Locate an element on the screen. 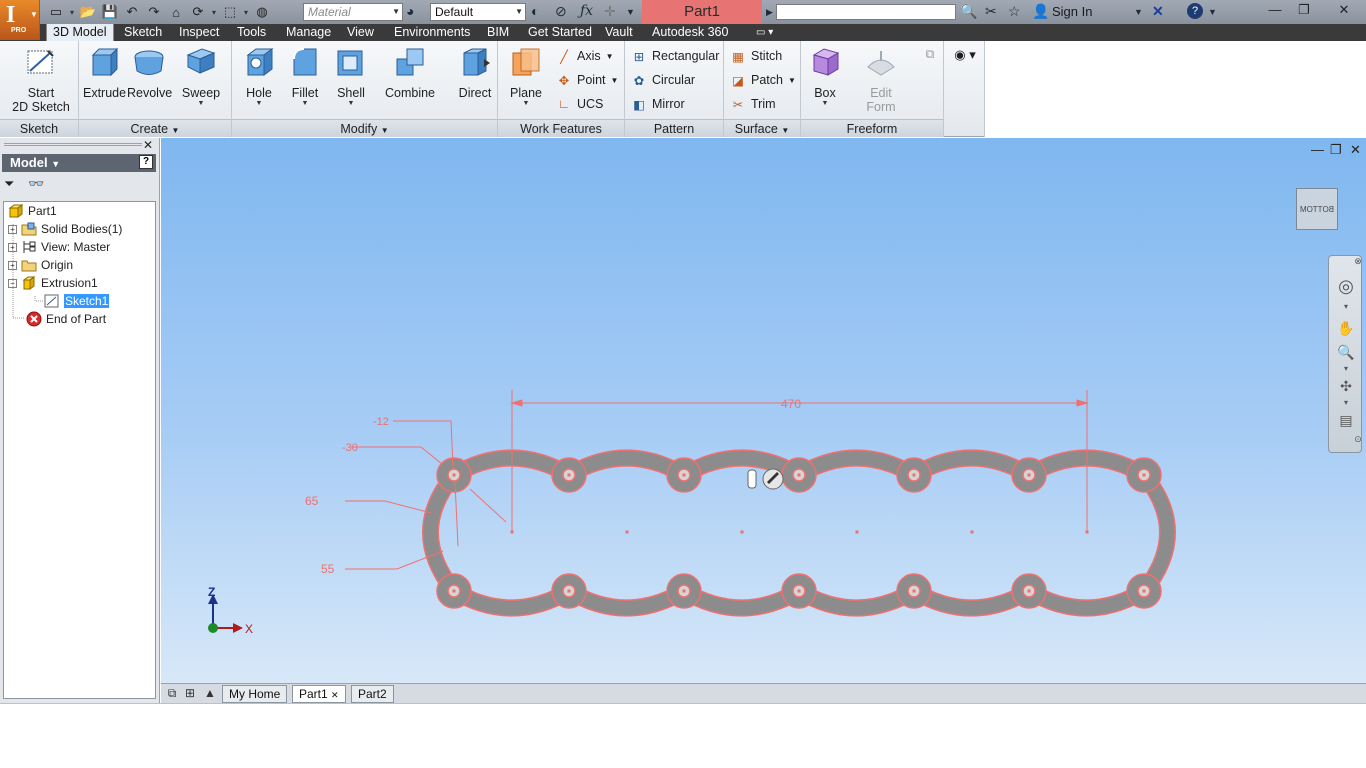  browser-header: Model ▼ ? is located at coordinates (79, 163).